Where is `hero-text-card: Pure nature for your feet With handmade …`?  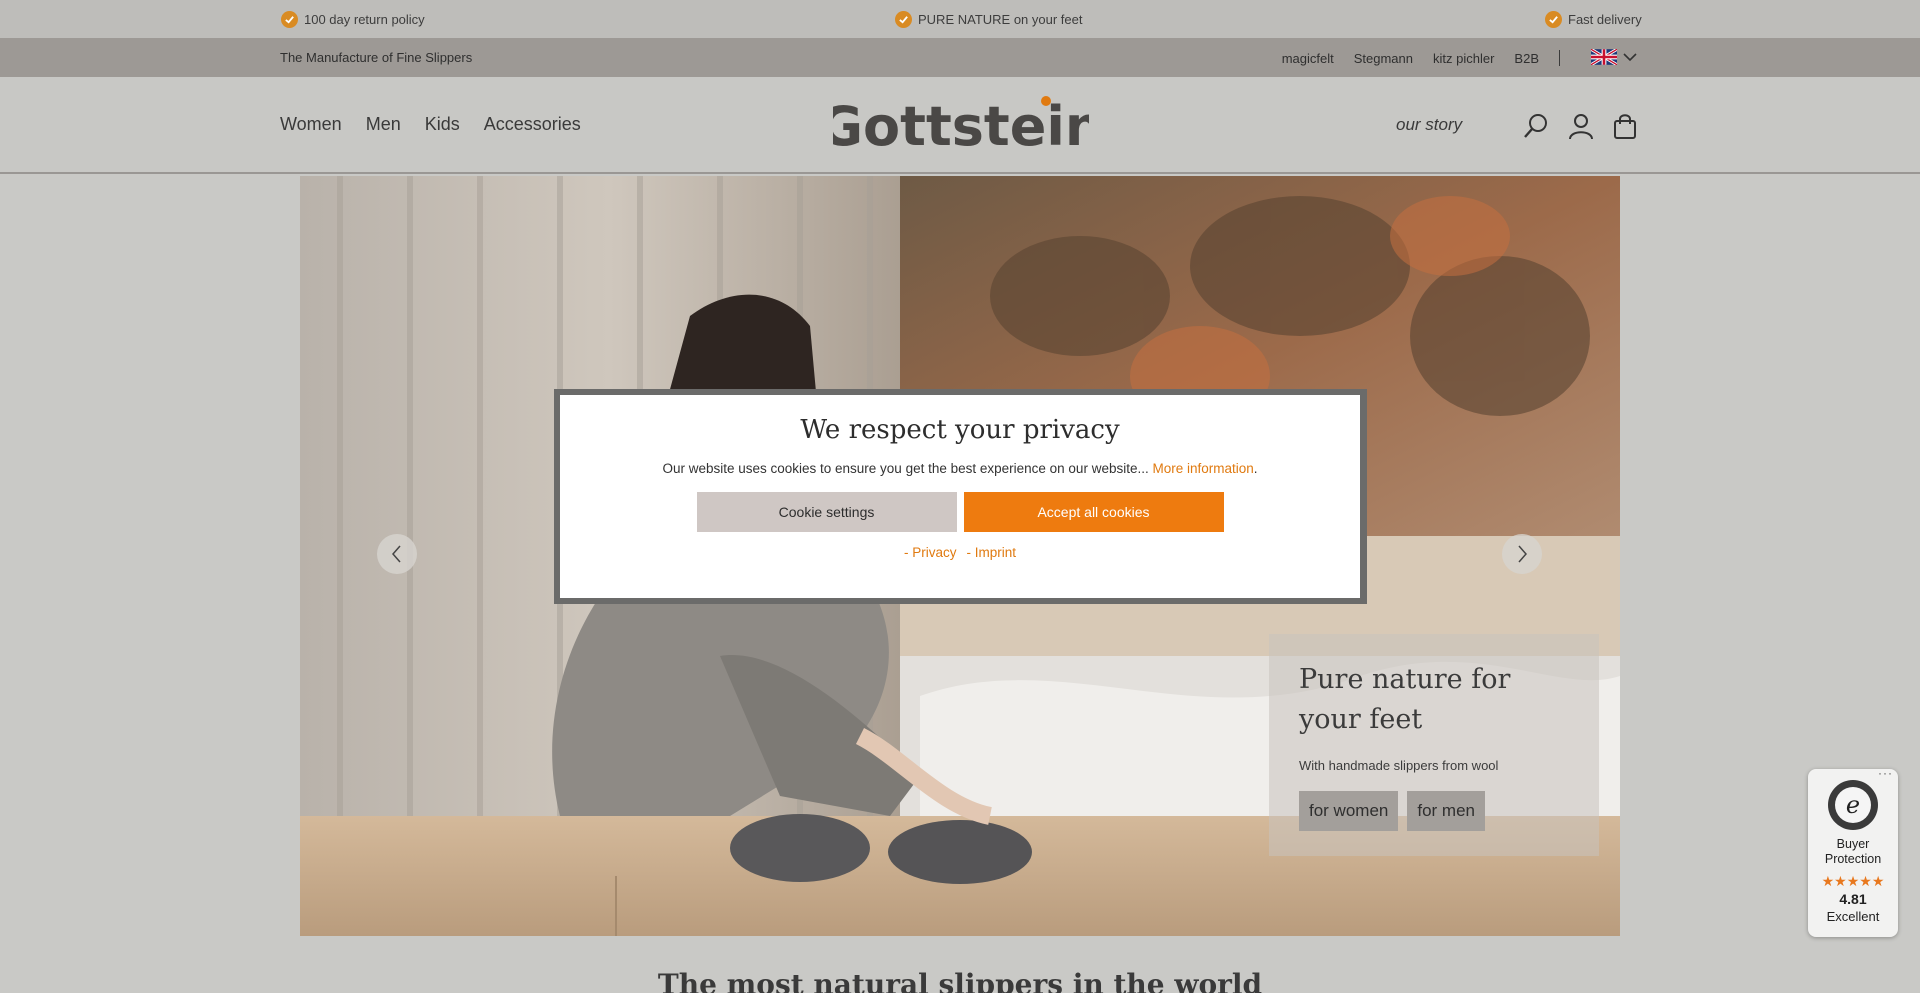
hero-text-card: Pure nature for your feet With handmade … is located at coordinates (1434, 745).